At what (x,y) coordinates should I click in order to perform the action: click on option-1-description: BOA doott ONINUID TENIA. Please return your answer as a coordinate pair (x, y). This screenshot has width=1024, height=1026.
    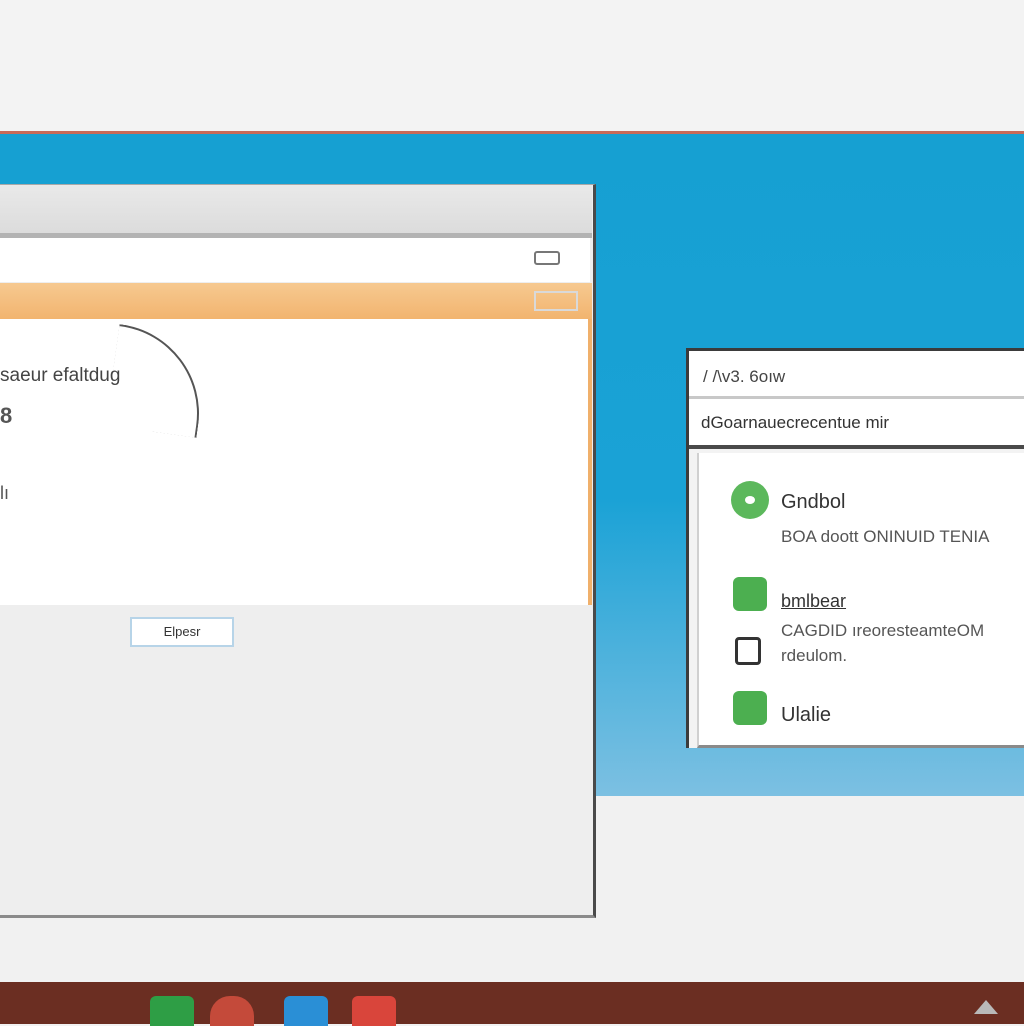
    Looking at the image, I should click on (885, 536).